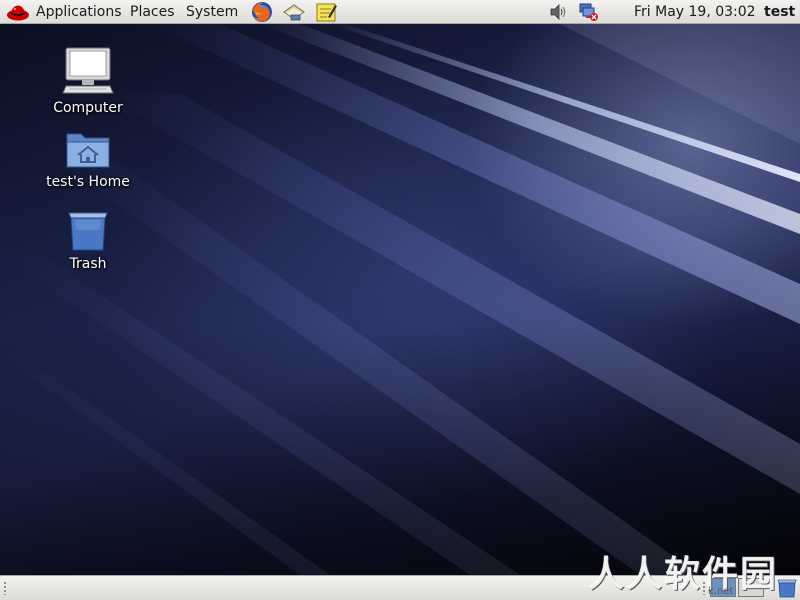 The height and width of the screenshot is (600, 800). What do you see at coordinates (326, 12) in the screenshot?
I see `notes-icon` at bounding box center [326, 12].